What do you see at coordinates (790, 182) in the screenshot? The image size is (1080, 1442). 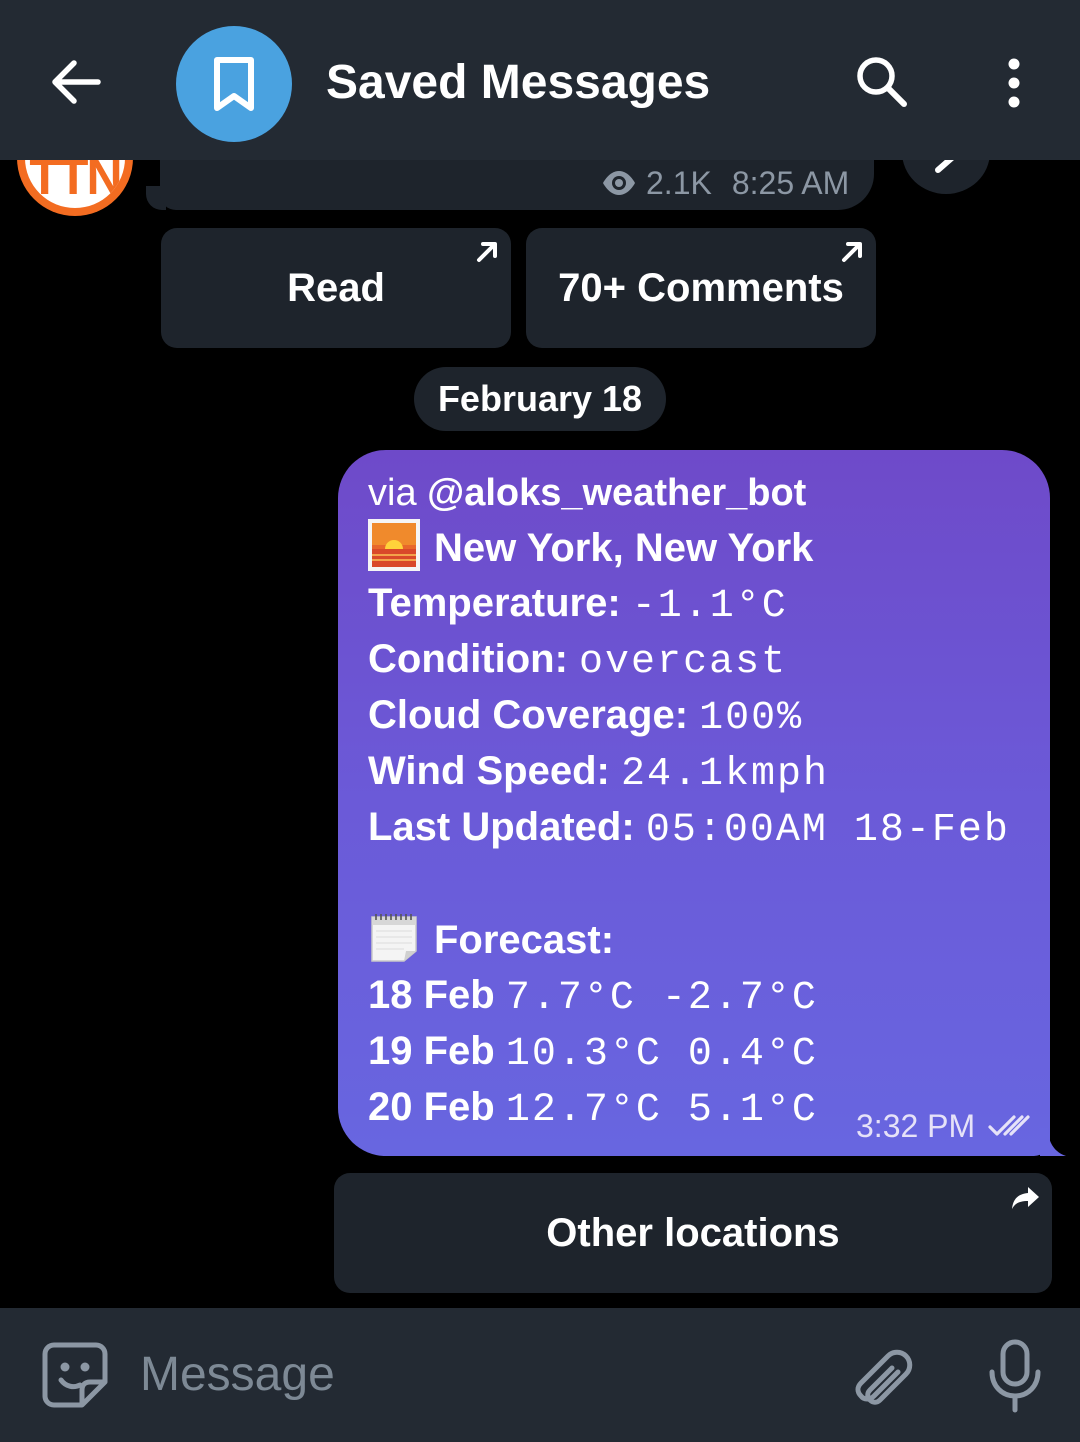 I see `previous-message-time: 8:25 AM` at bounding box center [790, 182].